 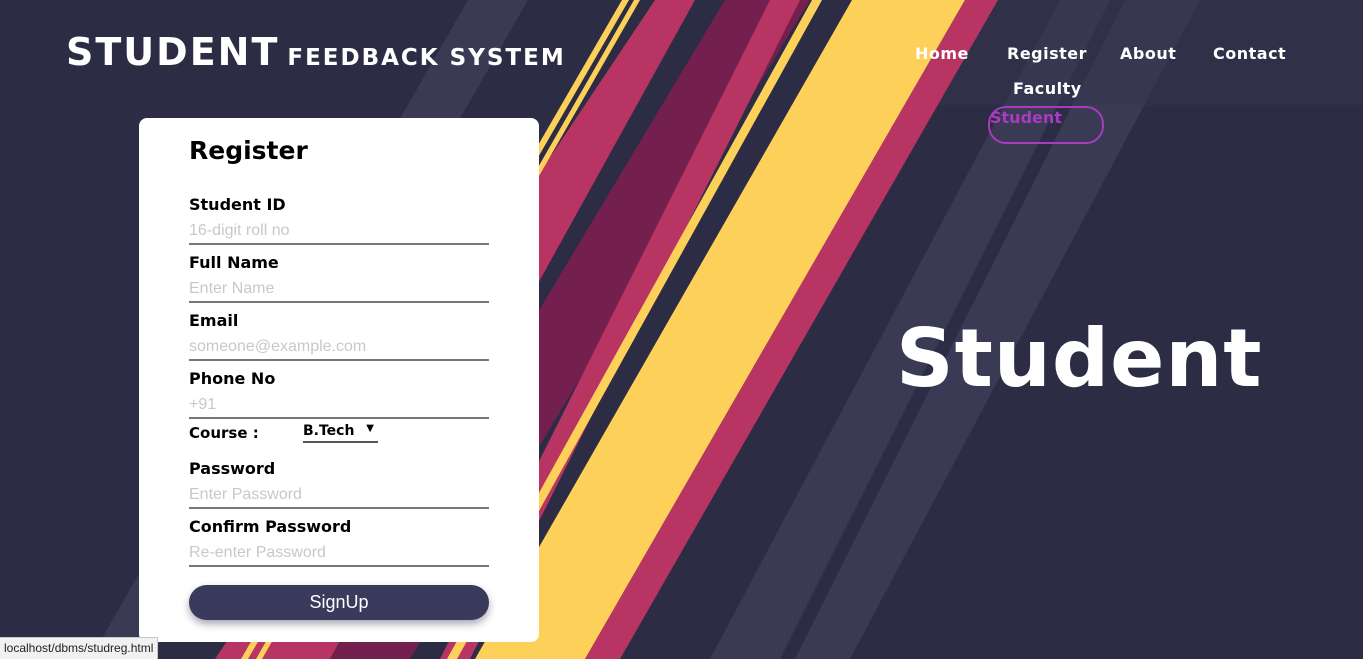 What do you see at coordinates (339, 232) in the screenshot?
I see `student-id-input` at bounding box center [339, 232].